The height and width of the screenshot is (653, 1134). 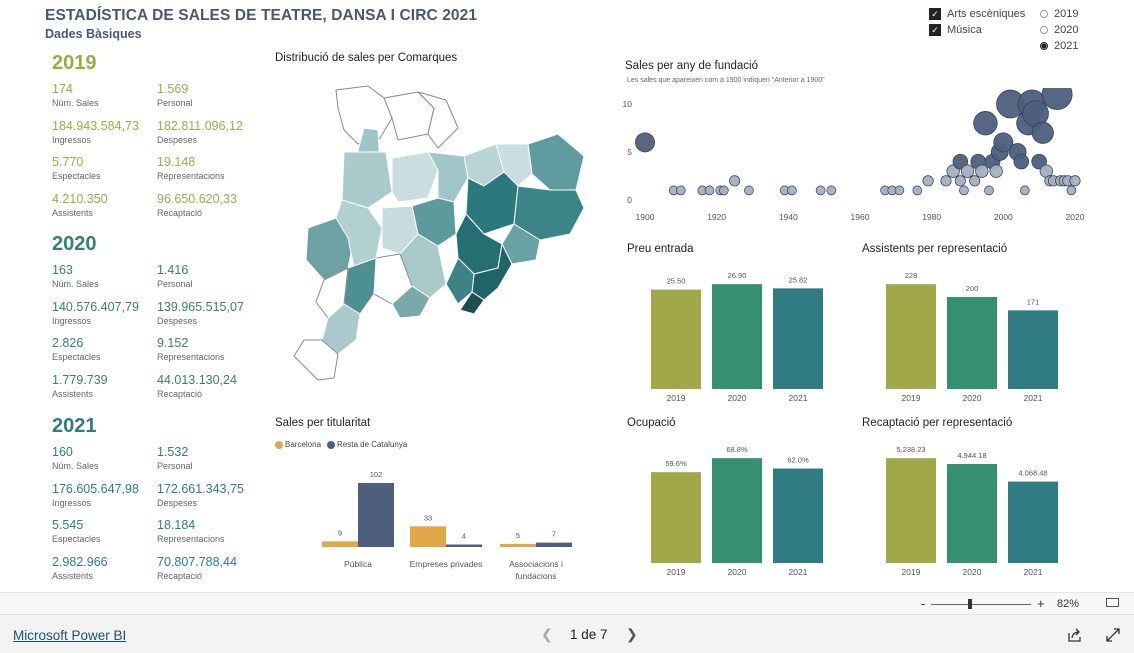 I want to click on bar-value-label: 26.90, so click(x=737, y=275).